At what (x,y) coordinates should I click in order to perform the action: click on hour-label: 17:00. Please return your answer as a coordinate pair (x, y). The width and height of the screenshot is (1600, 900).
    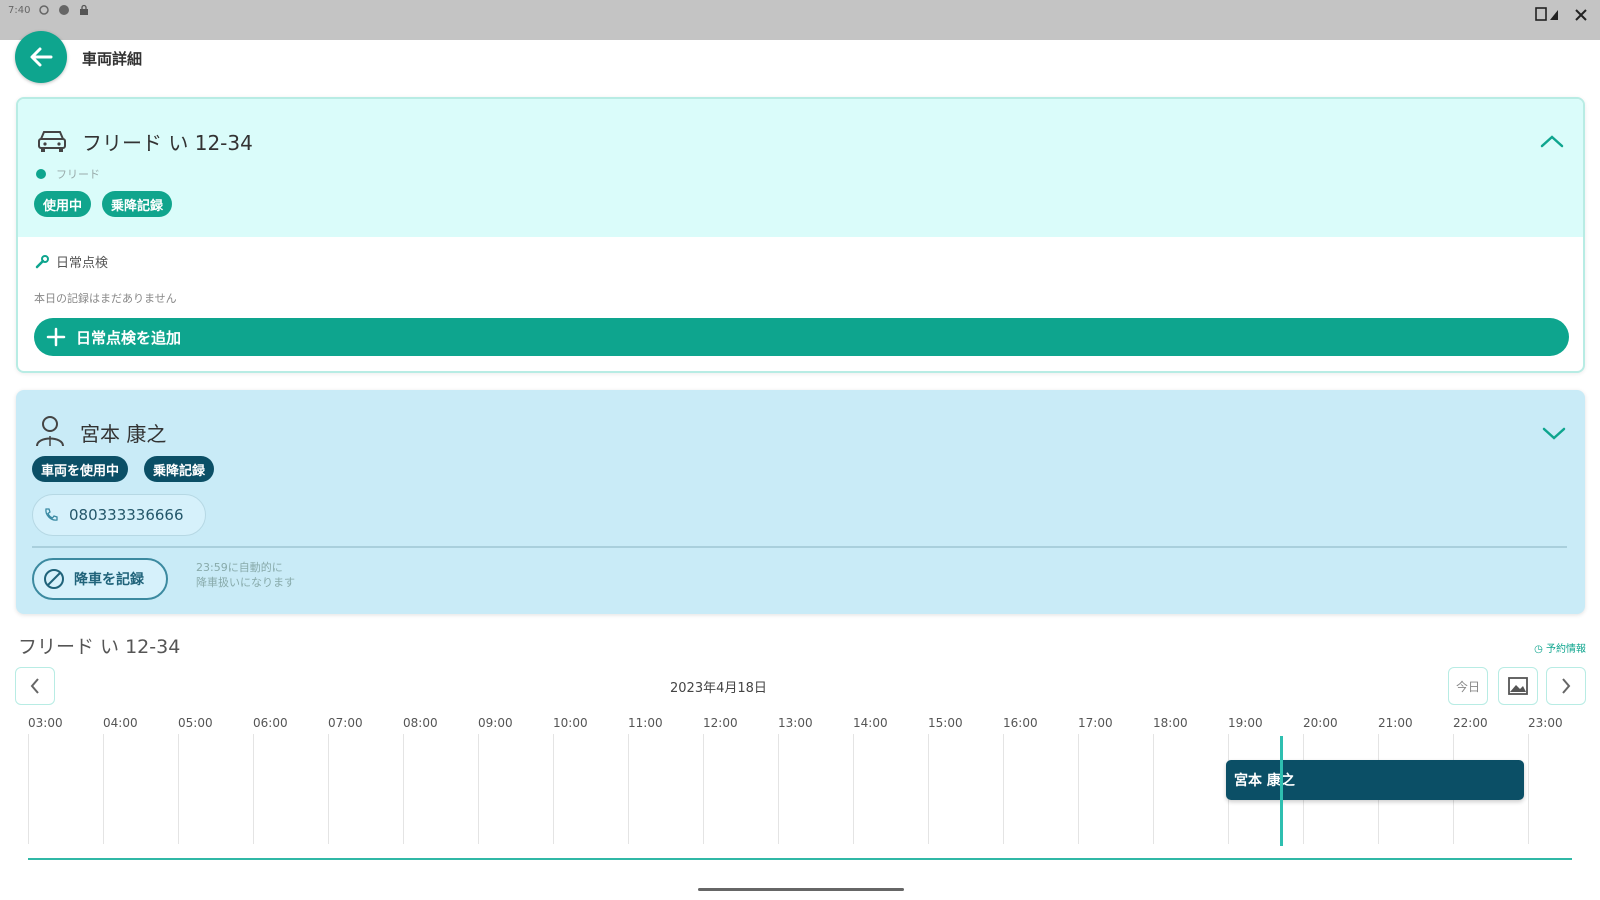
    Looking at the image, I should click on (1095, 723).